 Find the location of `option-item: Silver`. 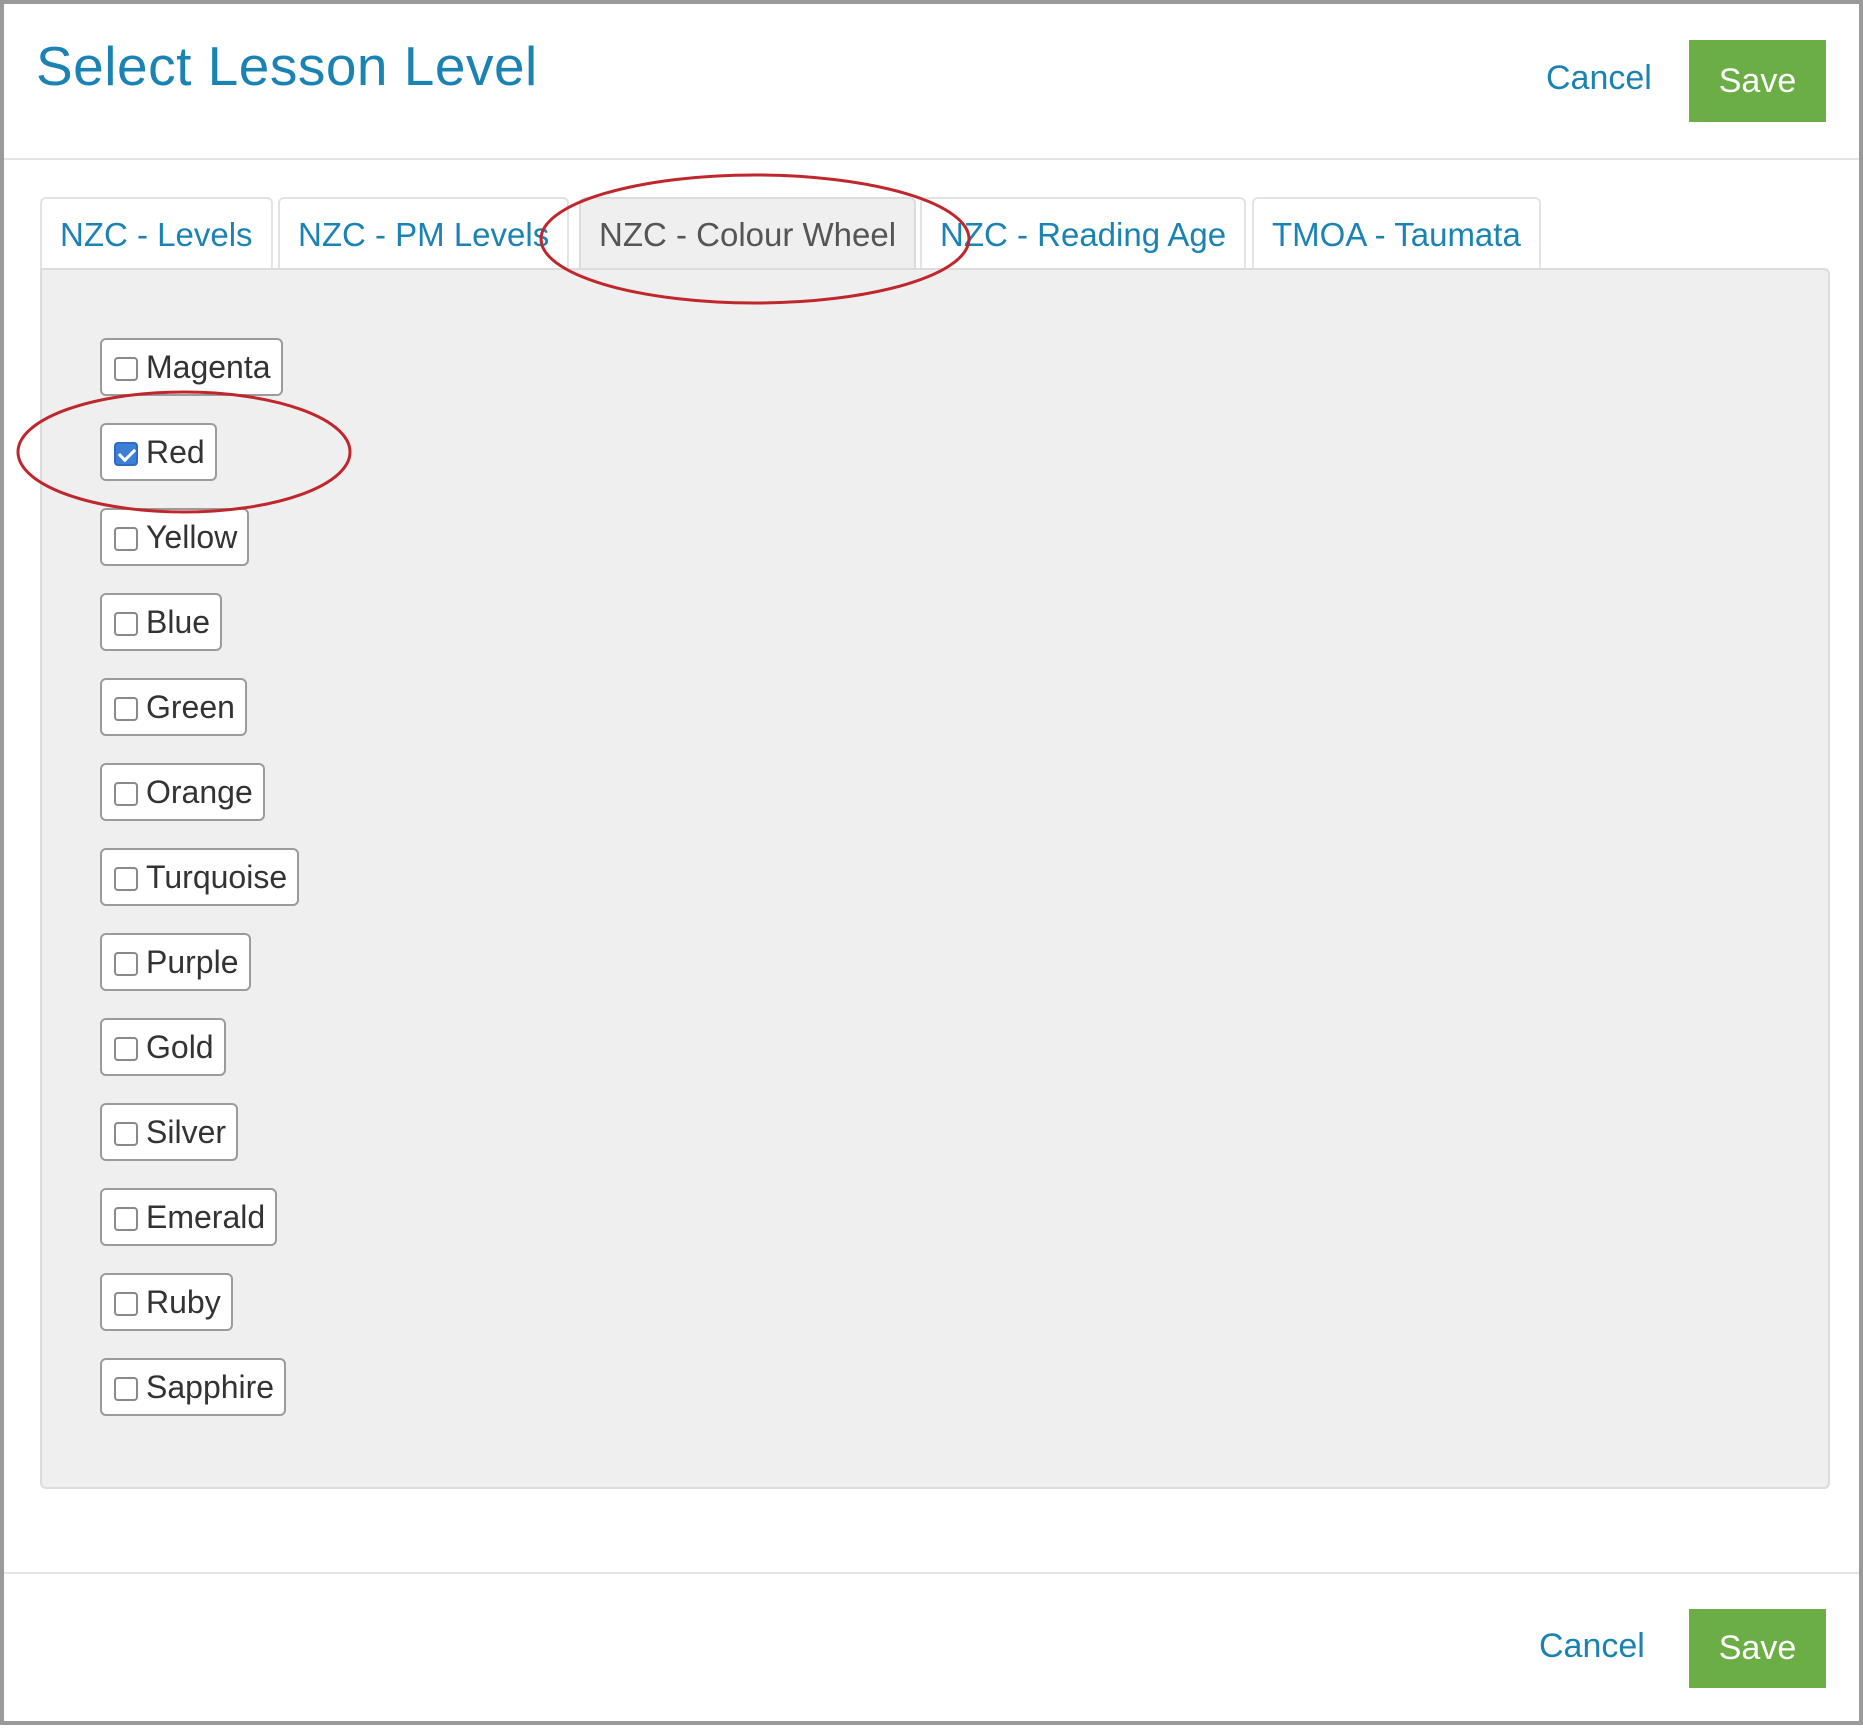

option-item: Silver is located at coordinates (199, 1145).